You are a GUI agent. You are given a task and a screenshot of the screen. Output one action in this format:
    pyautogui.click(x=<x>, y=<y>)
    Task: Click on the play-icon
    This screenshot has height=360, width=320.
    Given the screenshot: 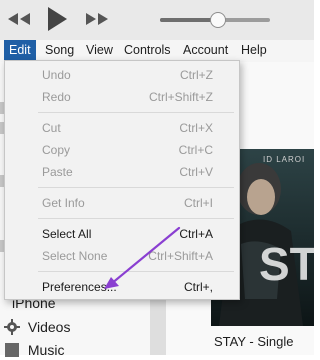 What is the action you would take?
    pyautogui.click(x=57, y=19)
    